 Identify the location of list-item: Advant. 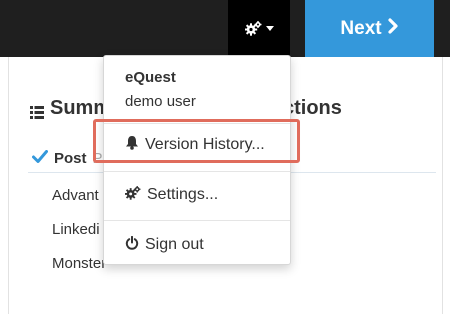
(75, 195).